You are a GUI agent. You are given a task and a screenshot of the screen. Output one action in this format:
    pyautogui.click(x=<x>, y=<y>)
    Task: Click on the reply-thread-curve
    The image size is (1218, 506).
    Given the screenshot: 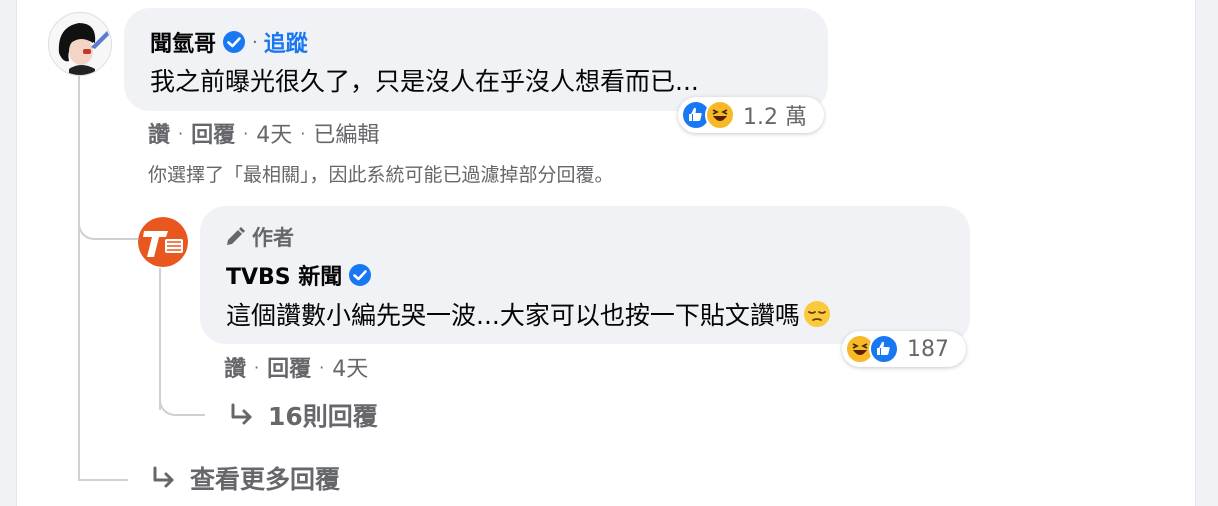 What is the action you would take?
    pyautogui.click(x=182, y=400)
    